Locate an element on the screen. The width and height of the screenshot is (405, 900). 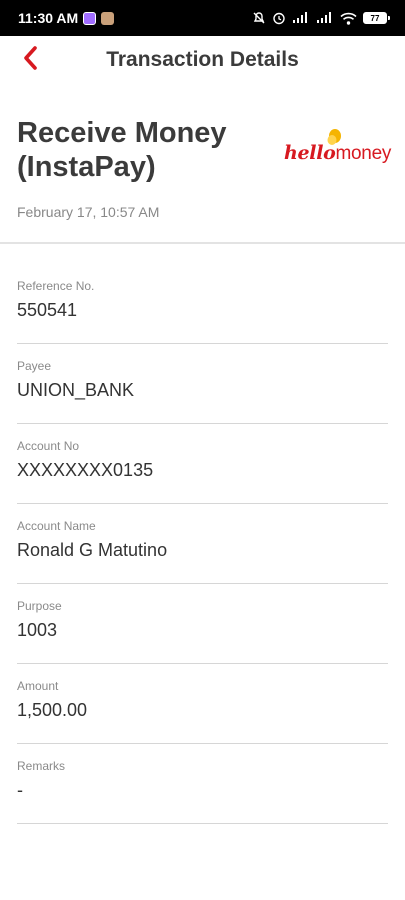
alarm-icon is located at coordinates (279, 18).